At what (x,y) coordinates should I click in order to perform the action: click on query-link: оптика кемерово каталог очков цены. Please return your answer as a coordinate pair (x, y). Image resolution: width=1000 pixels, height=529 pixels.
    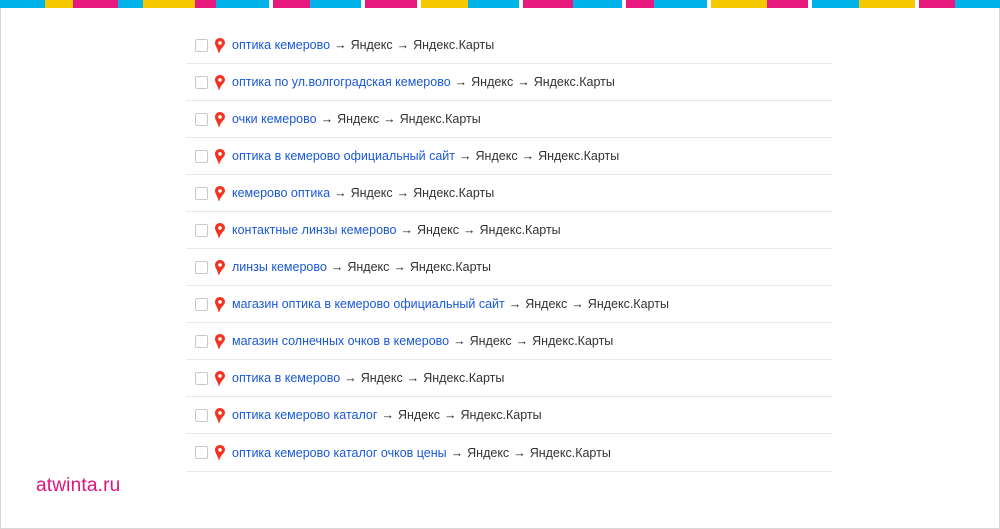
    Looking at the image, I should click on (339, 453).